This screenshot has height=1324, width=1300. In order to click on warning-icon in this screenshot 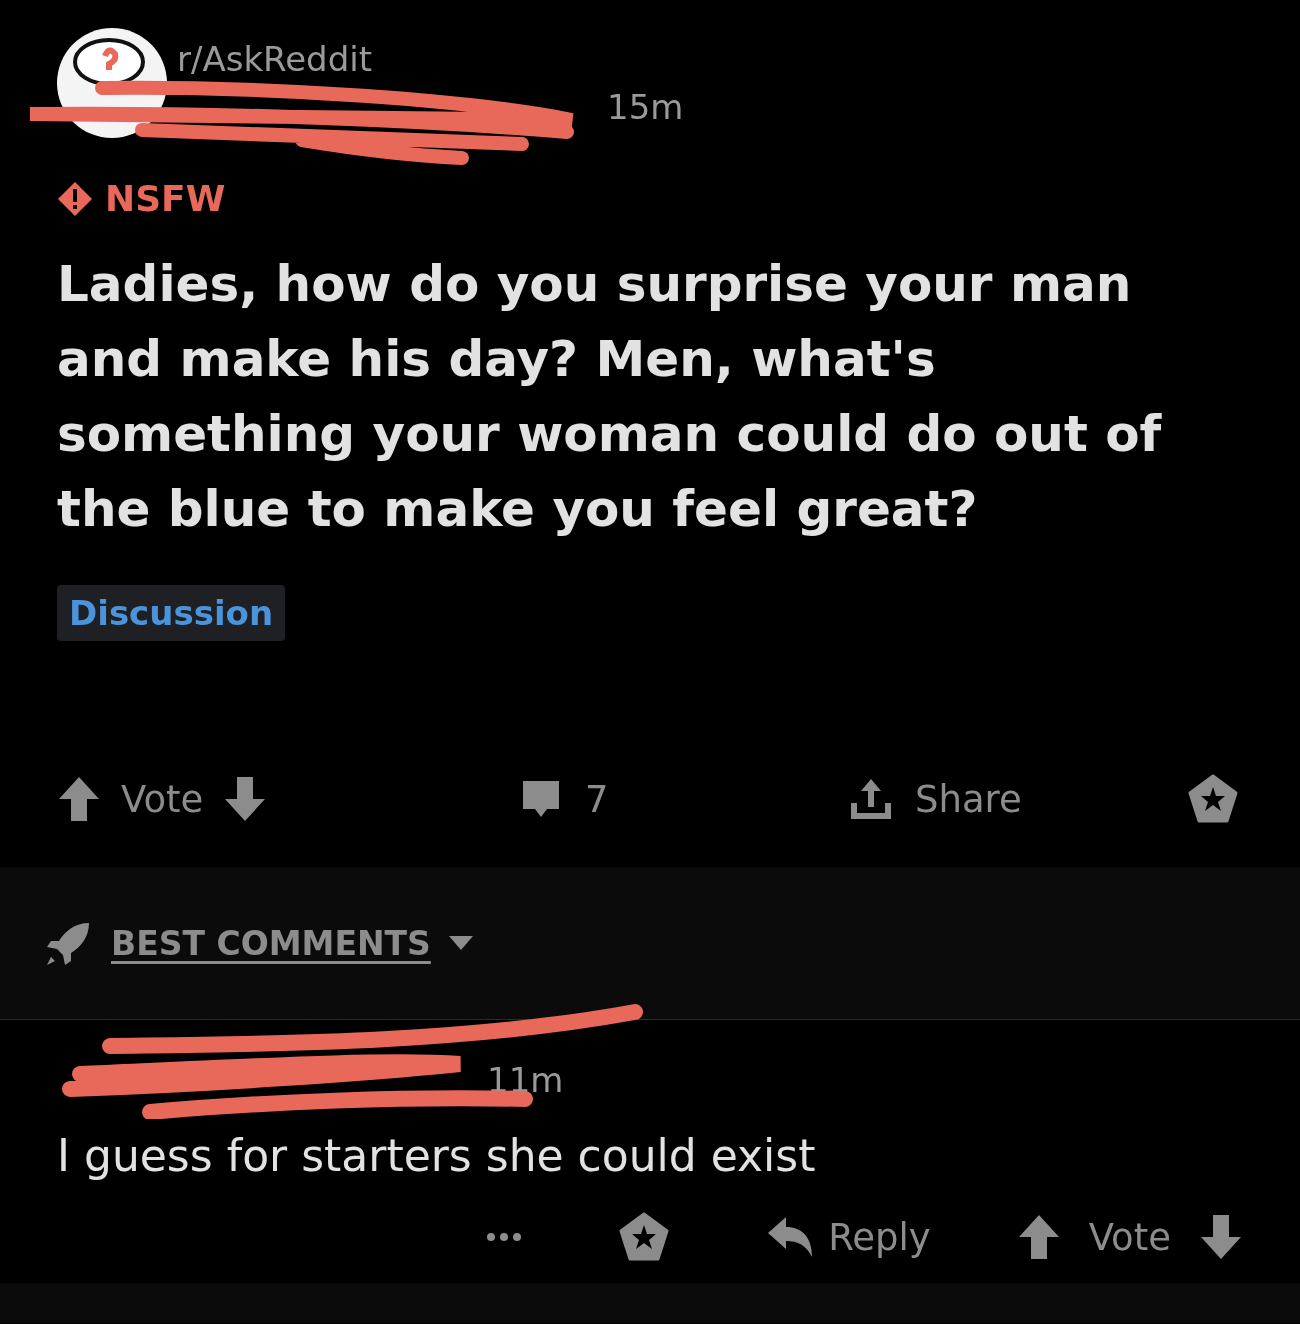, I will do `click(75, 198)`.